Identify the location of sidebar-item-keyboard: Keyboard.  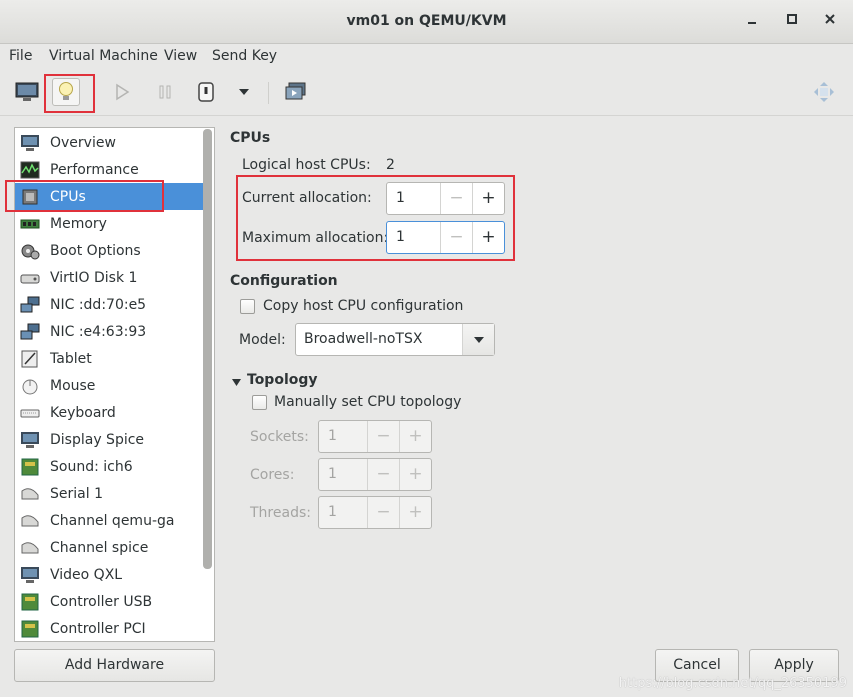
(109, 412).